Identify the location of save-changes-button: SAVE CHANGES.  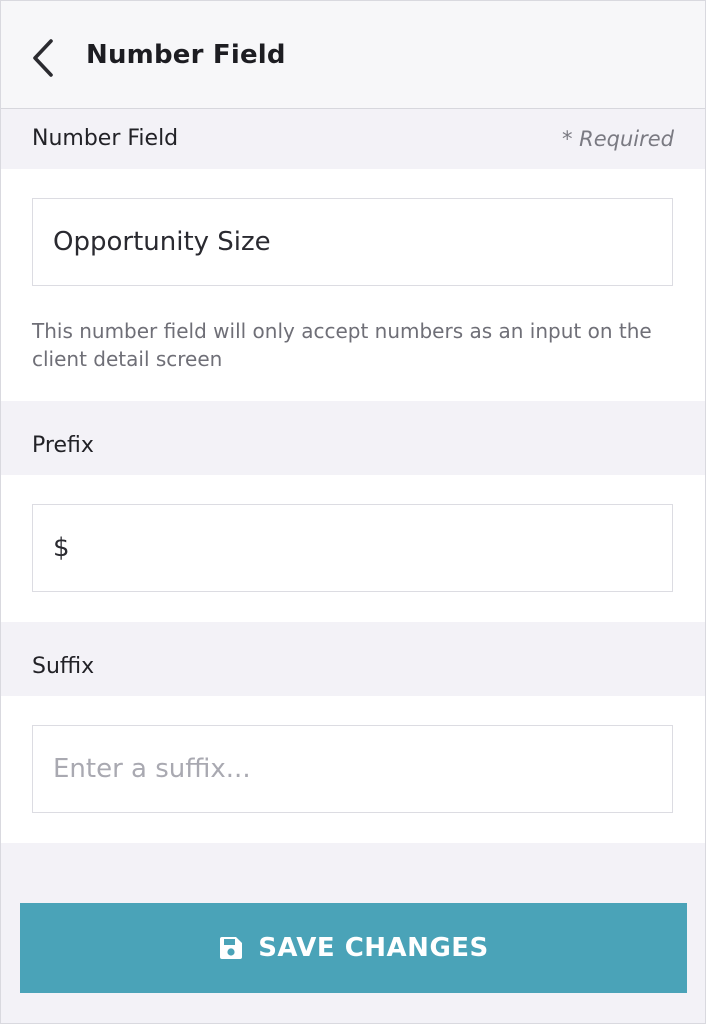
(353, 948).